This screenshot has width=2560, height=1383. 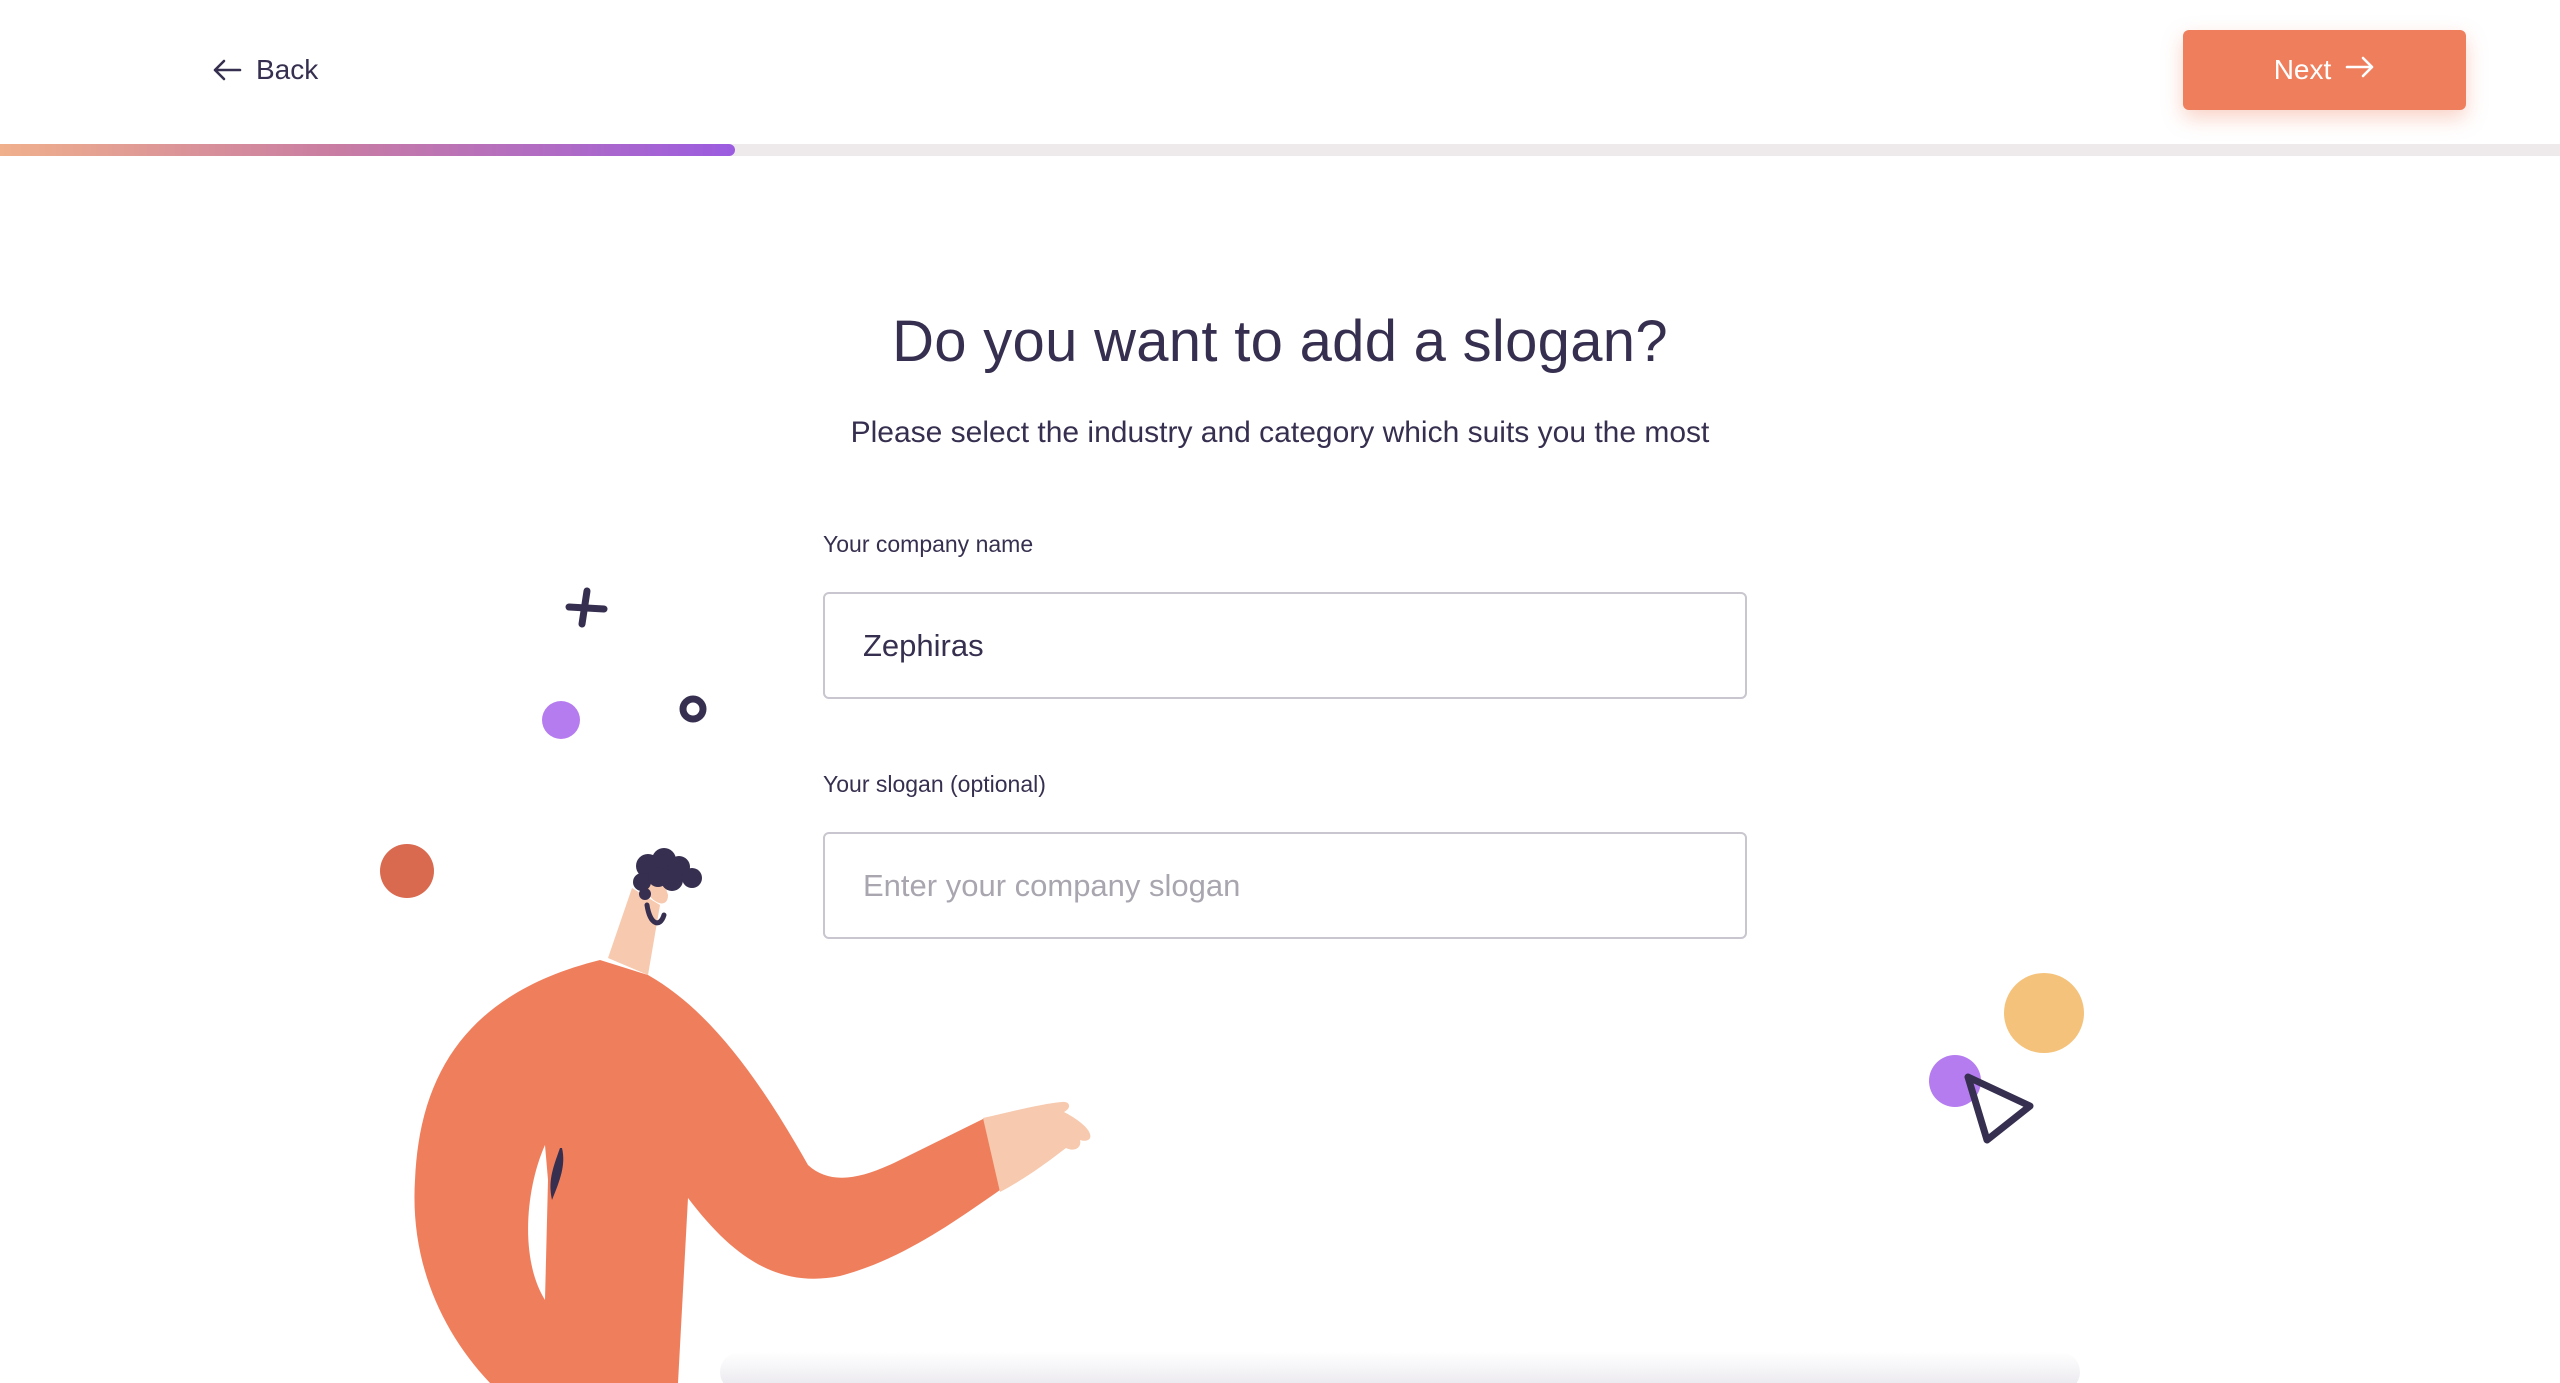 What do you see at coordinates (1285, 645) in the screenshot?
I see `company-name-input` at bounding box center [1285, 645].